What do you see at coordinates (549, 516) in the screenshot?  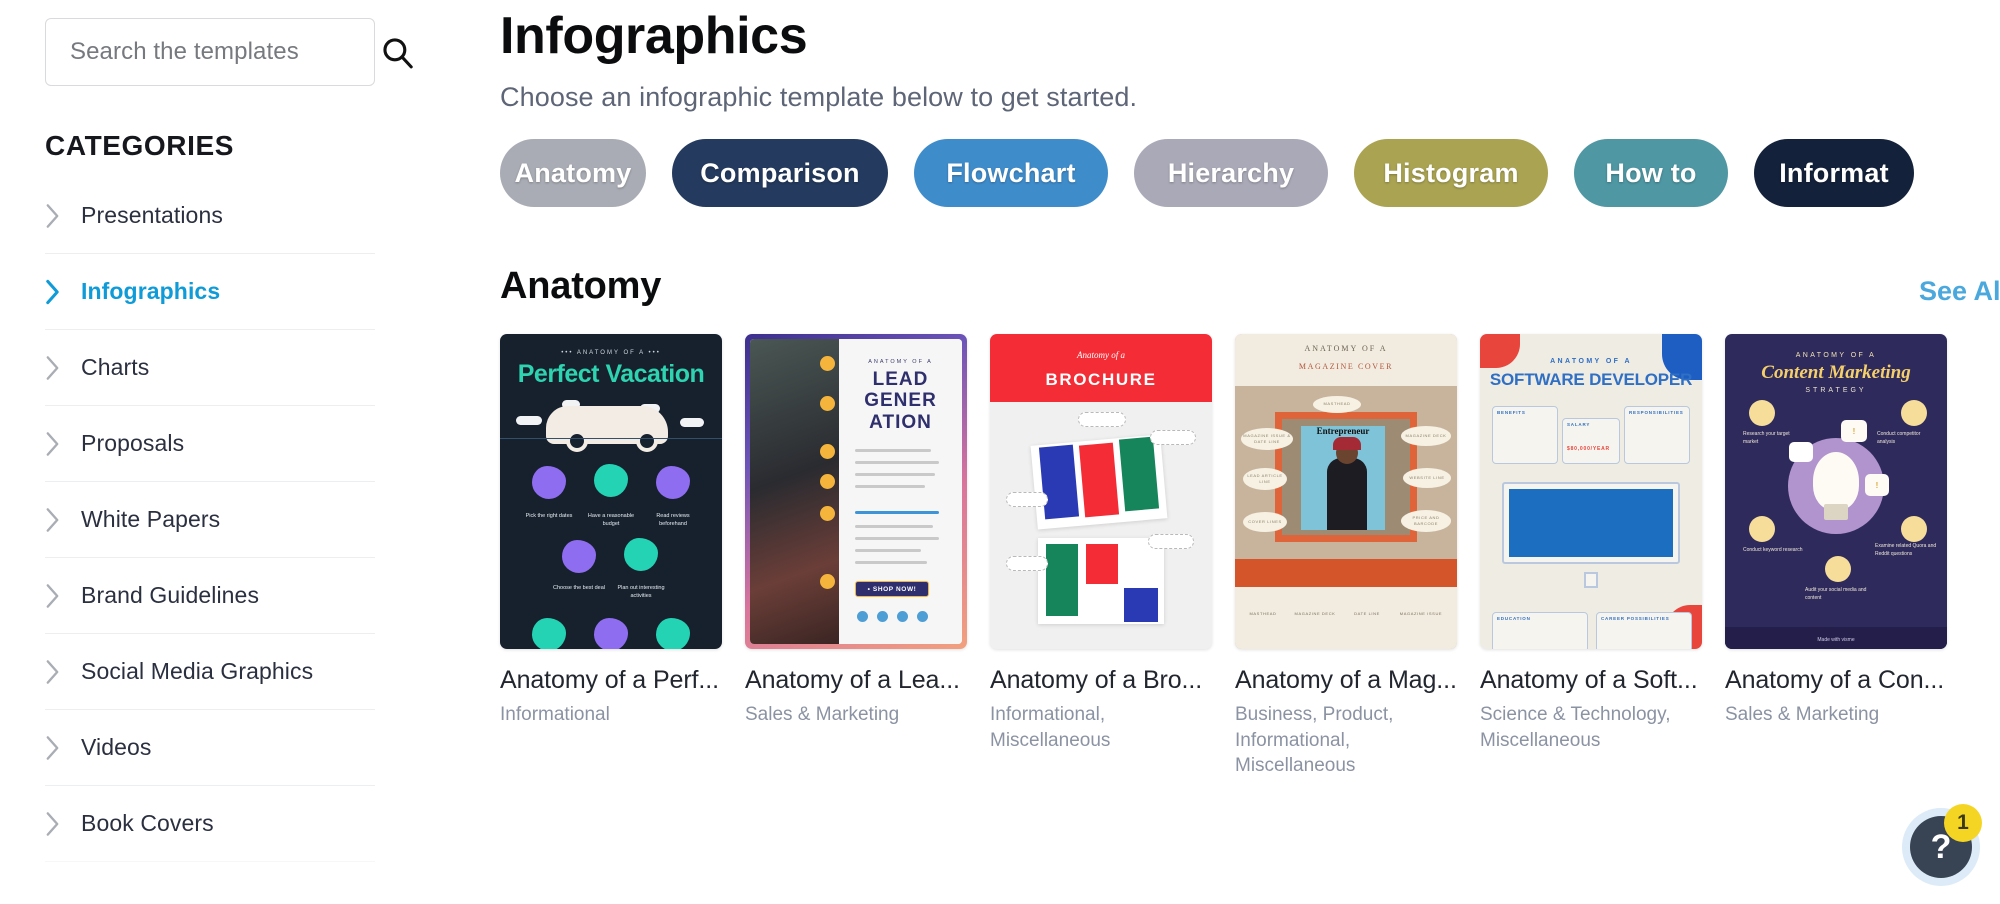 I see `thumb-caption: Pick the right dates` at bounding box center [549, 516].